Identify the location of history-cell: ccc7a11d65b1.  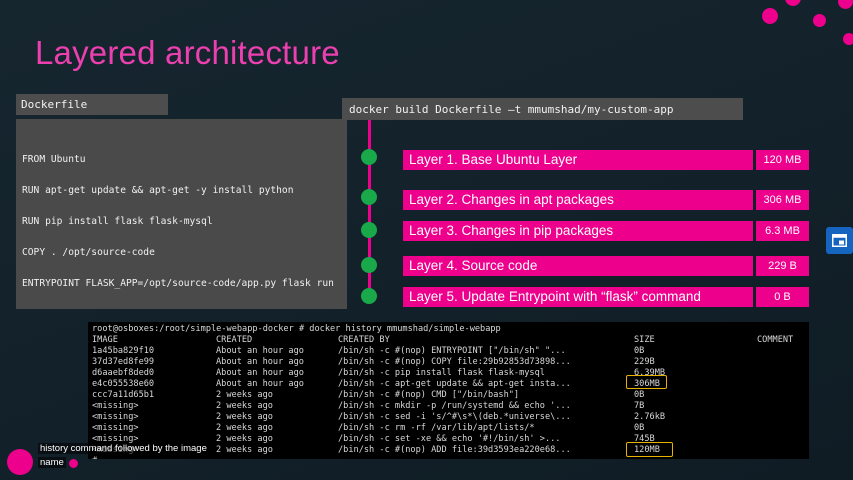
(123, 395).